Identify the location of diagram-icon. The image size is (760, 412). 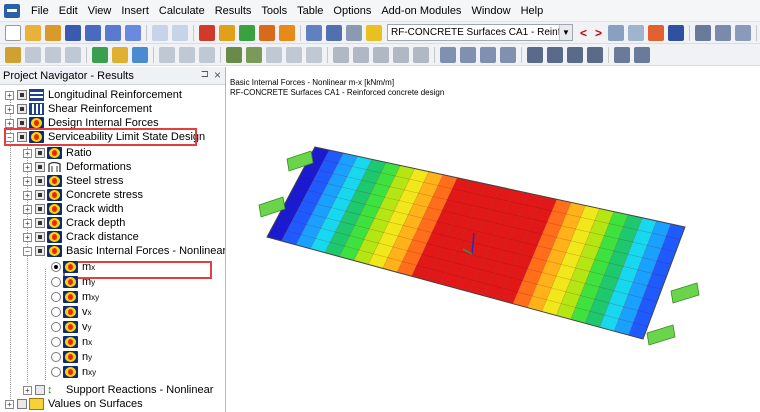
(703, 32).